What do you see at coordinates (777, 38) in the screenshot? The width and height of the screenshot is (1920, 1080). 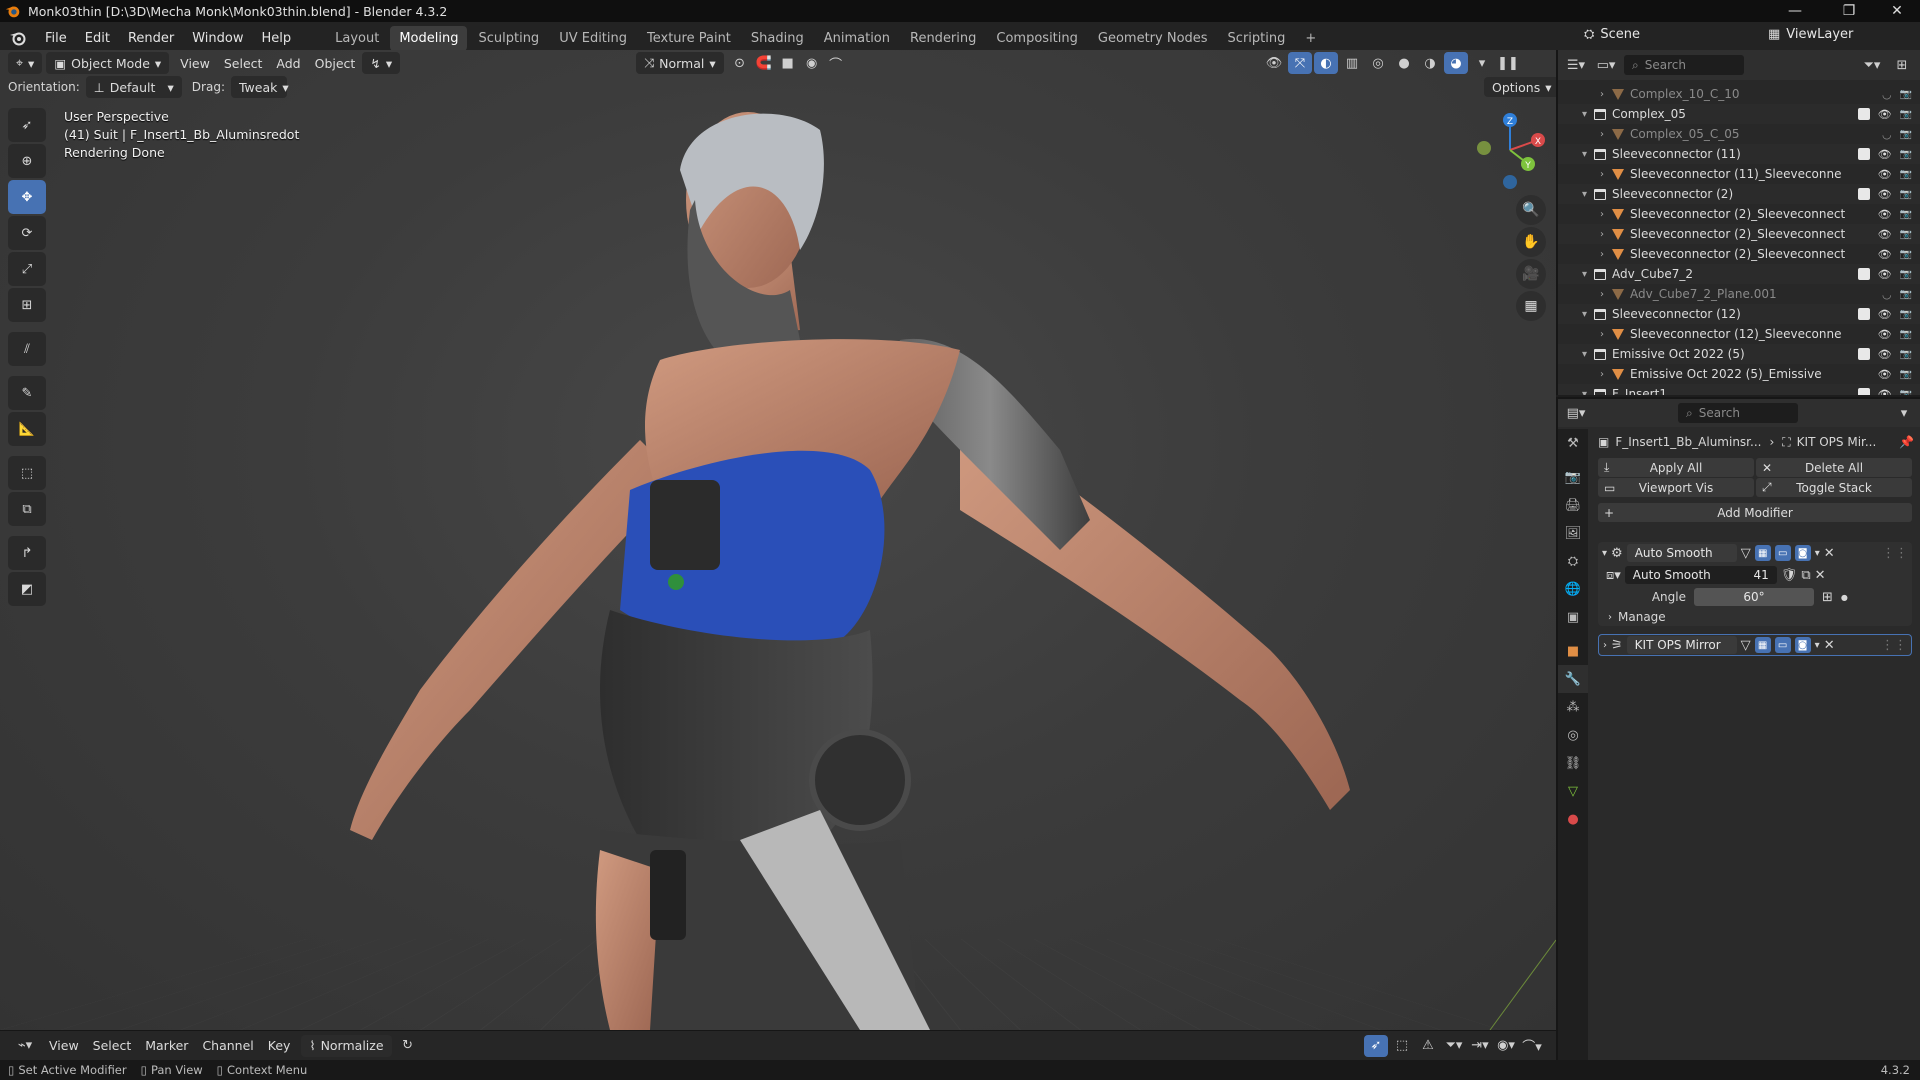 I see `tab-shading: Shading` at bounding box center [777, 38].